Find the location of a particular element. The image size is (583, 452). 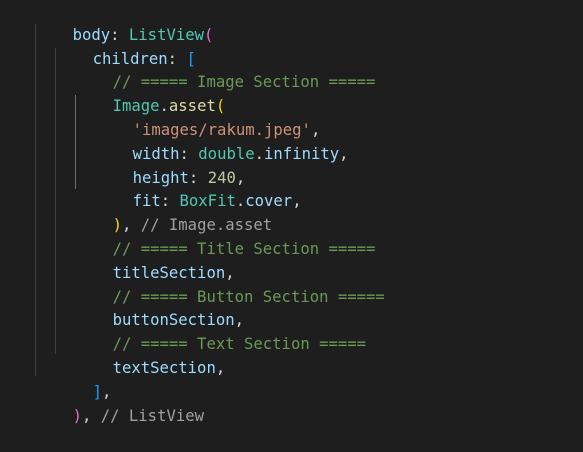

code-line-15: textSection, is located at coordinates (150, 355).